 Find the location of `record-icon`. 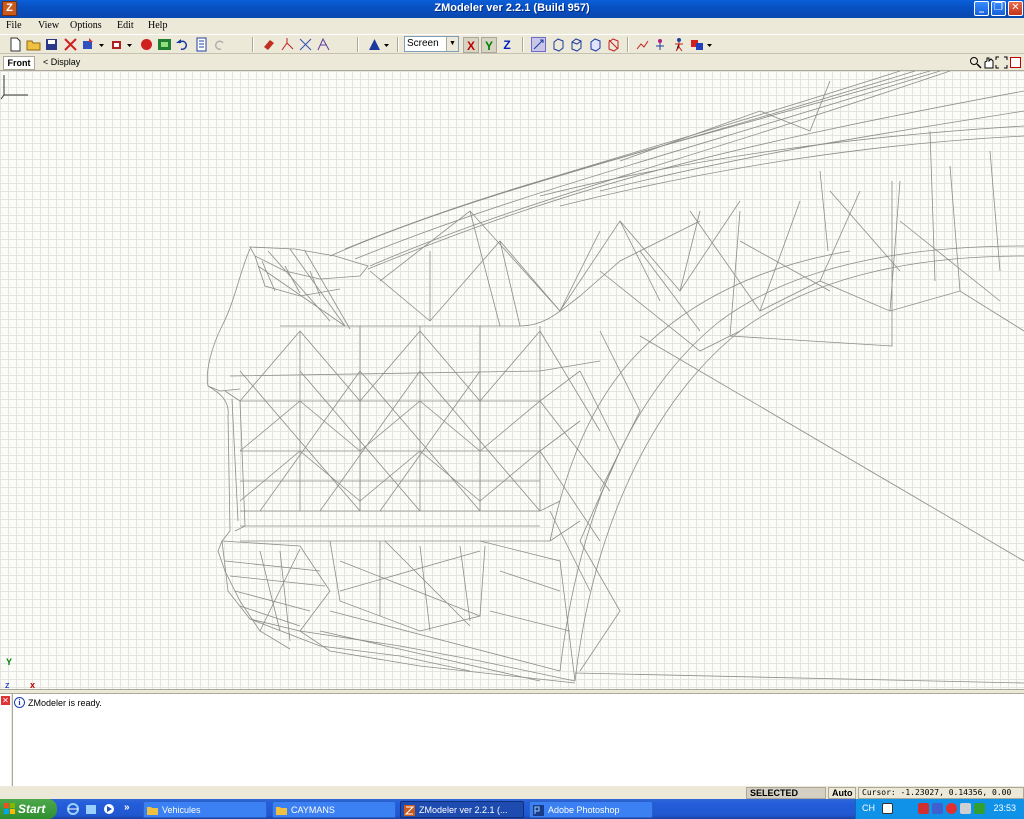

record-icon is located at coordinates (146, 44).